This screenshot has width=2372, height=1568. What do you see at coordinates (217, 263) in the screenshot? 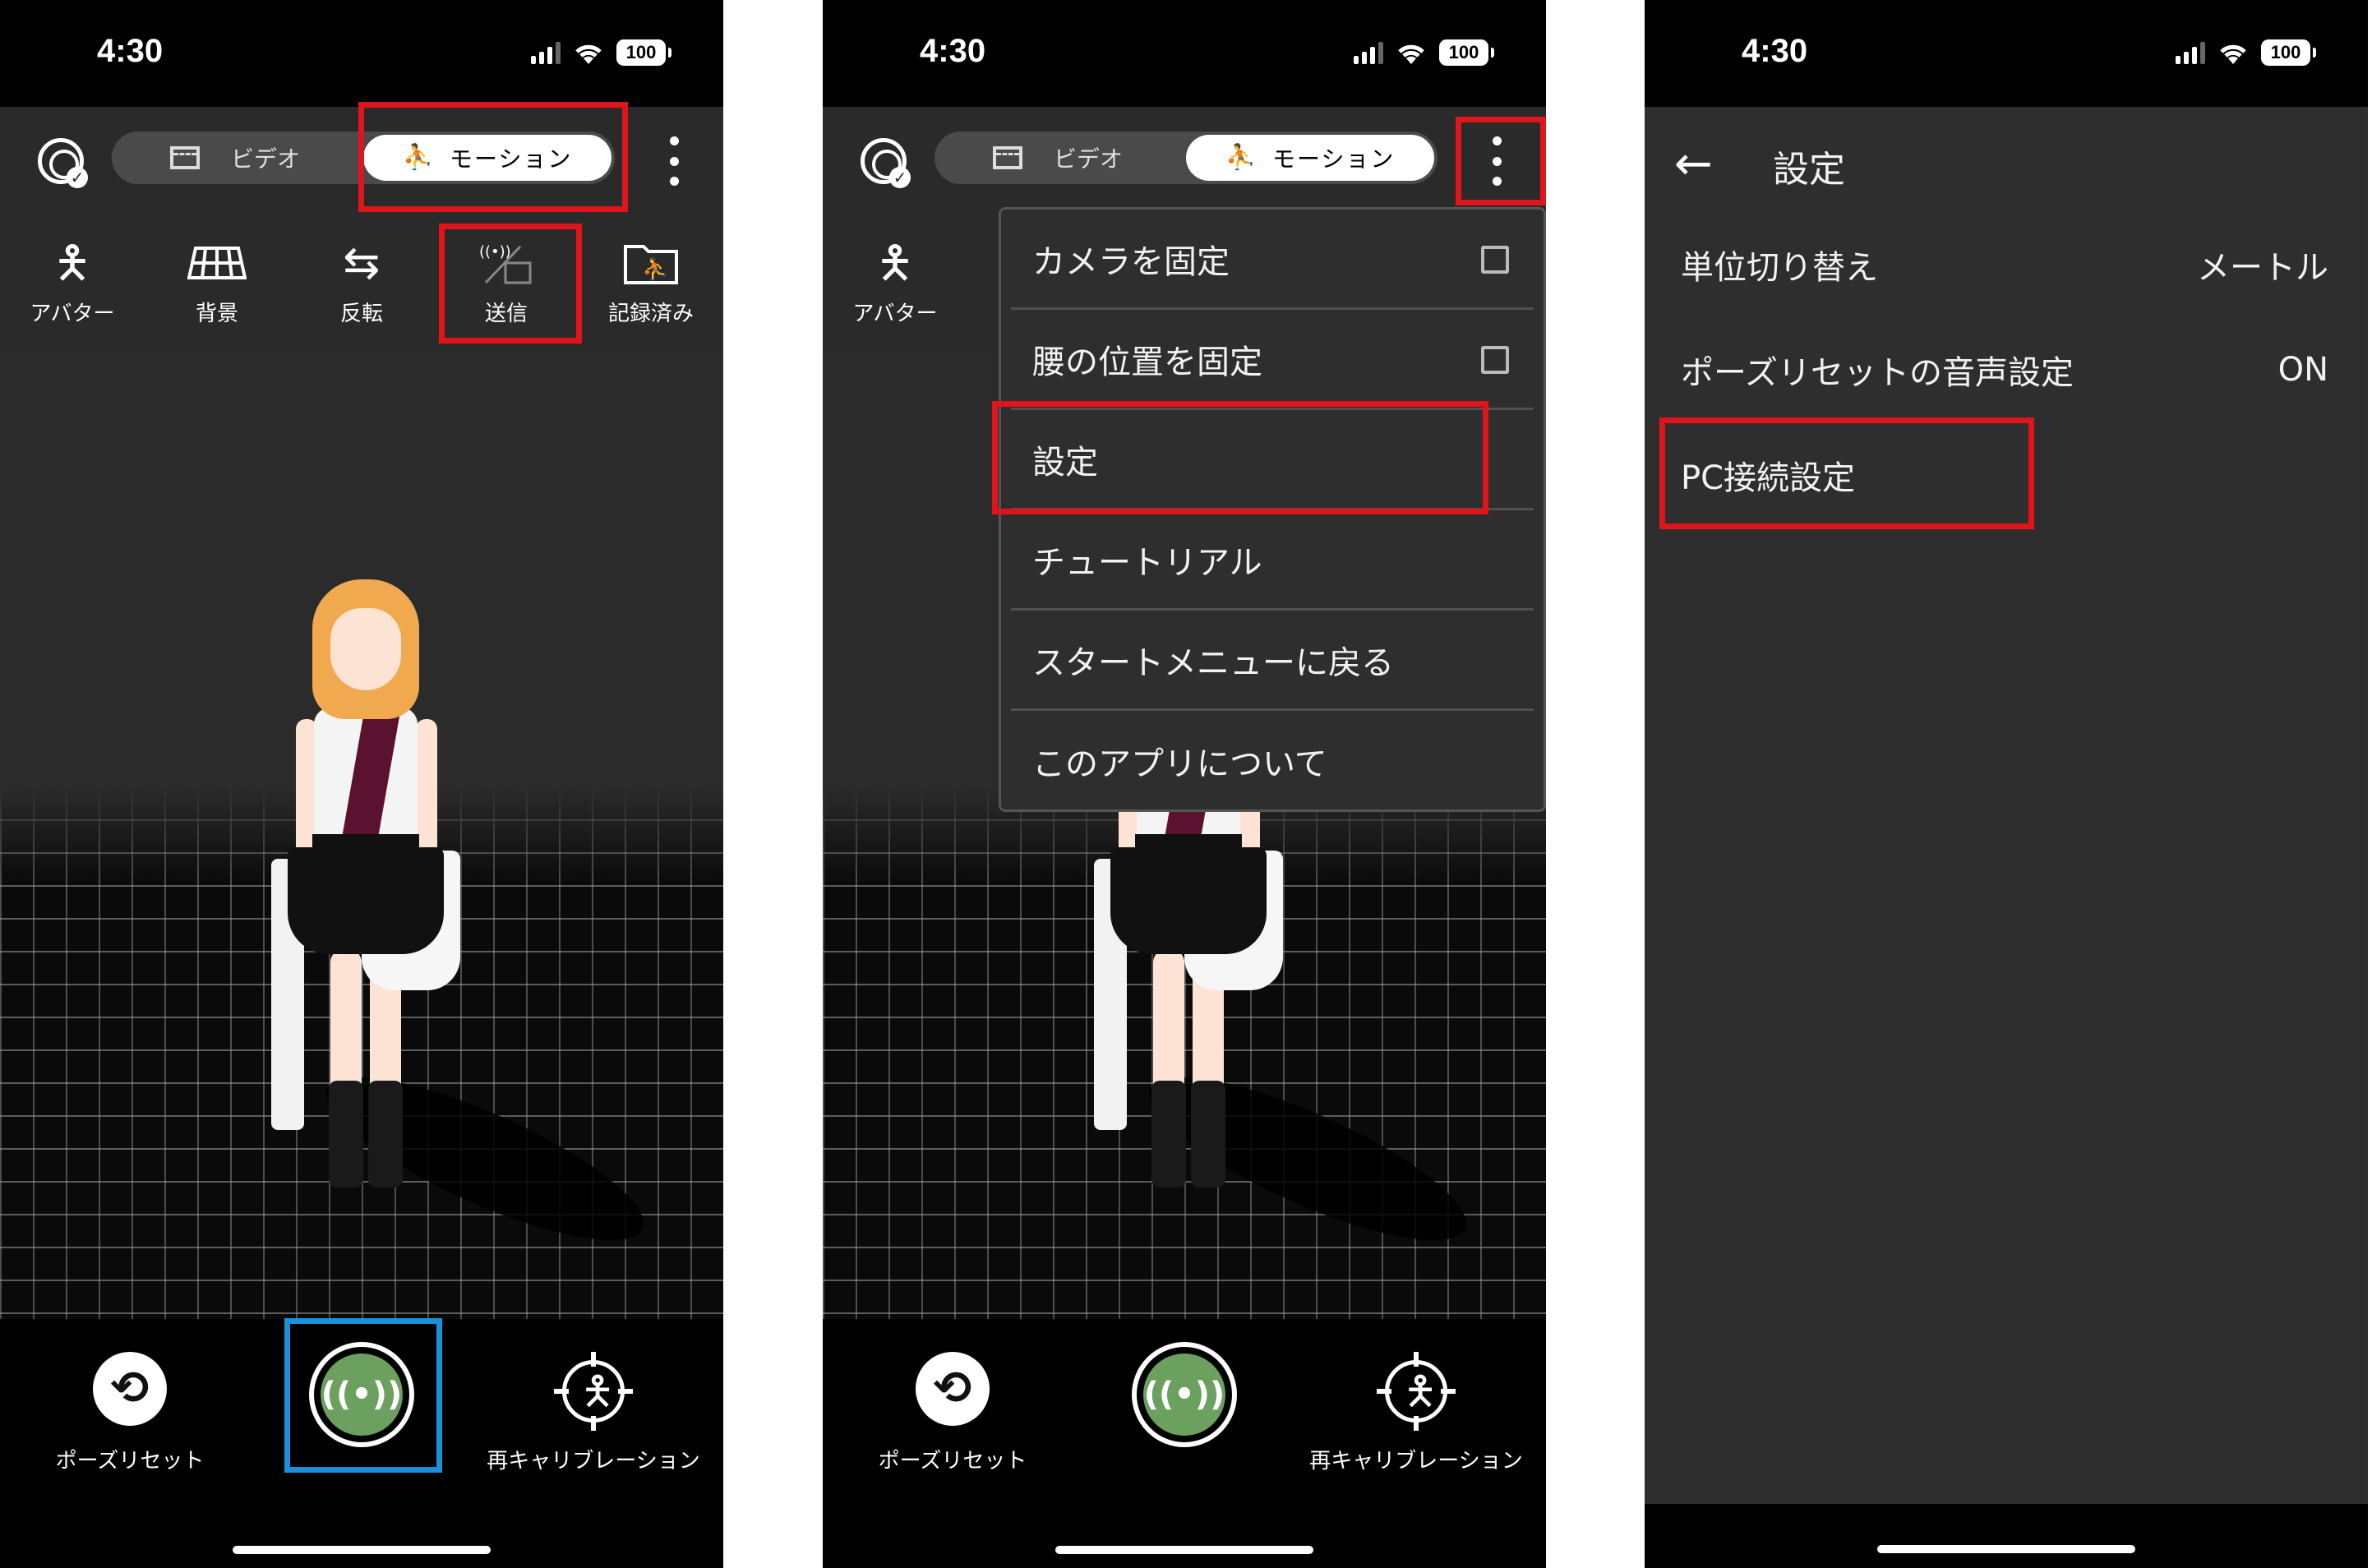
I see `grid-floor-icon` at bounding box center [217, 263].